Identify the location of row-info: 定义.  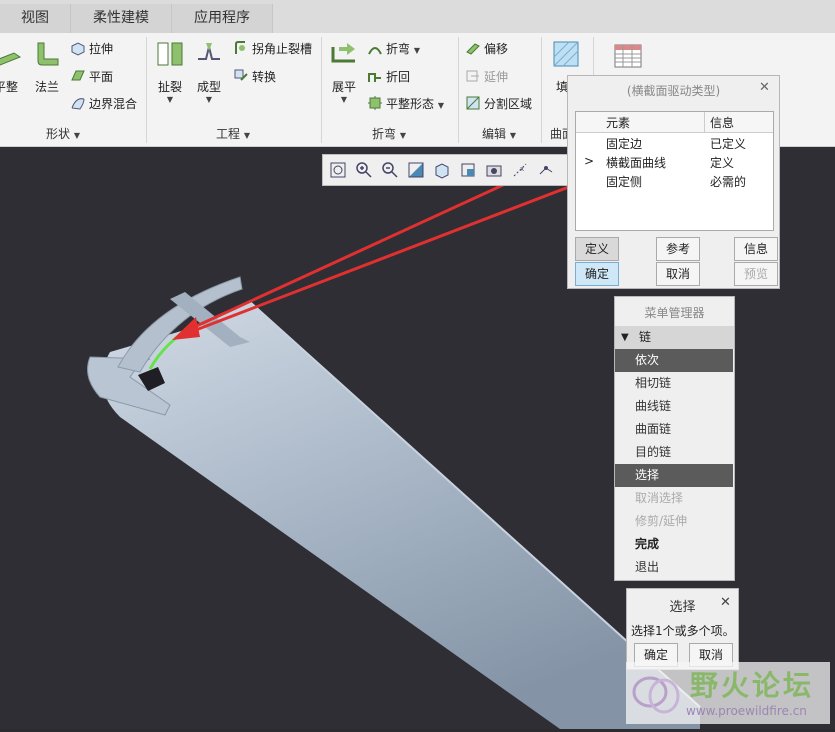
(722, 163).